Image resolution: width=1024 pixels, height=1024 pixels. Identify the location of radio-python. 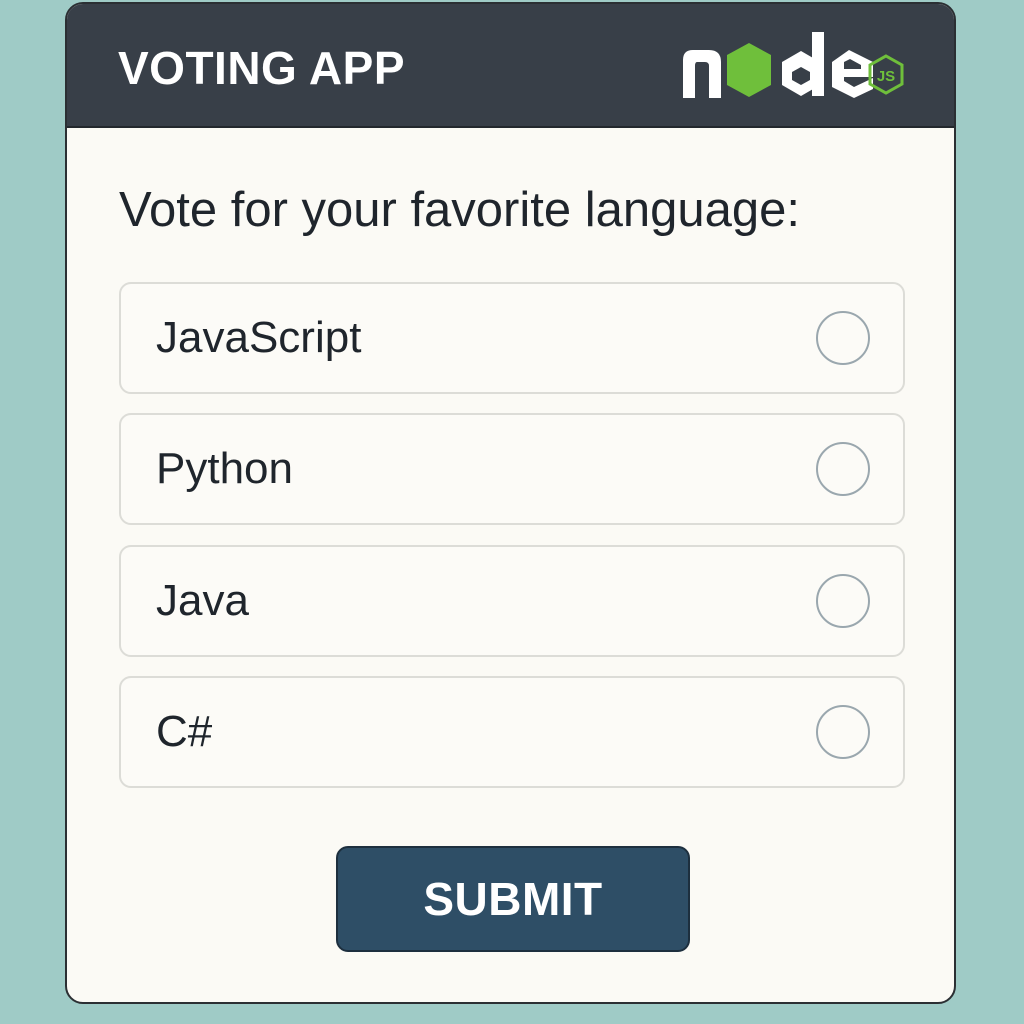
(843, 469).